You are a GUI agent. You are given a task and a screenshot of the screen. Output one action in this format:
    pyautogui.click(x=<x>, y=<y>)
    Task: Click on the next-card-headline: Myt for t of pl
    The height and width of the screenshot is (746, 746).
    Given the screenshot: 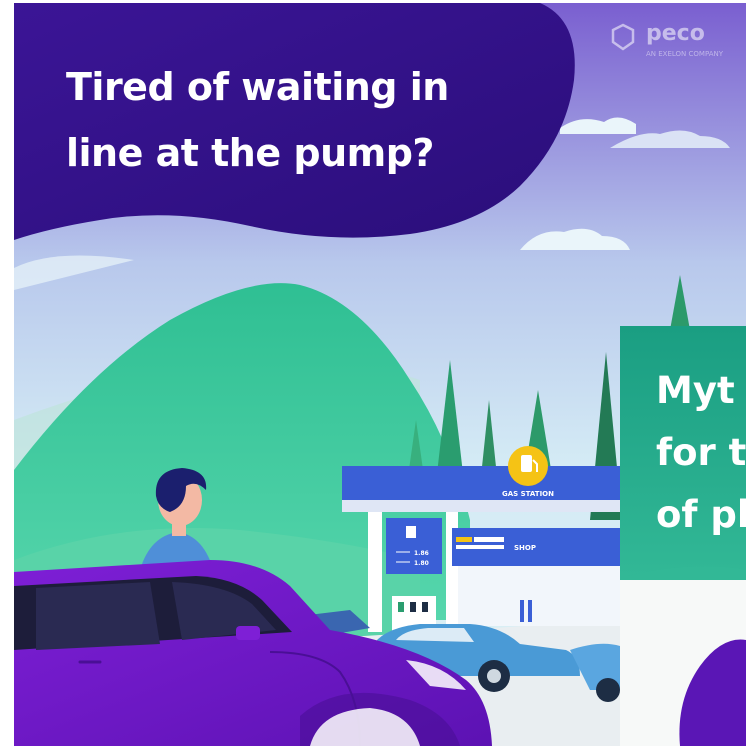 What is the action you would take?
    pyautogui.click(x=701, y=453)
    